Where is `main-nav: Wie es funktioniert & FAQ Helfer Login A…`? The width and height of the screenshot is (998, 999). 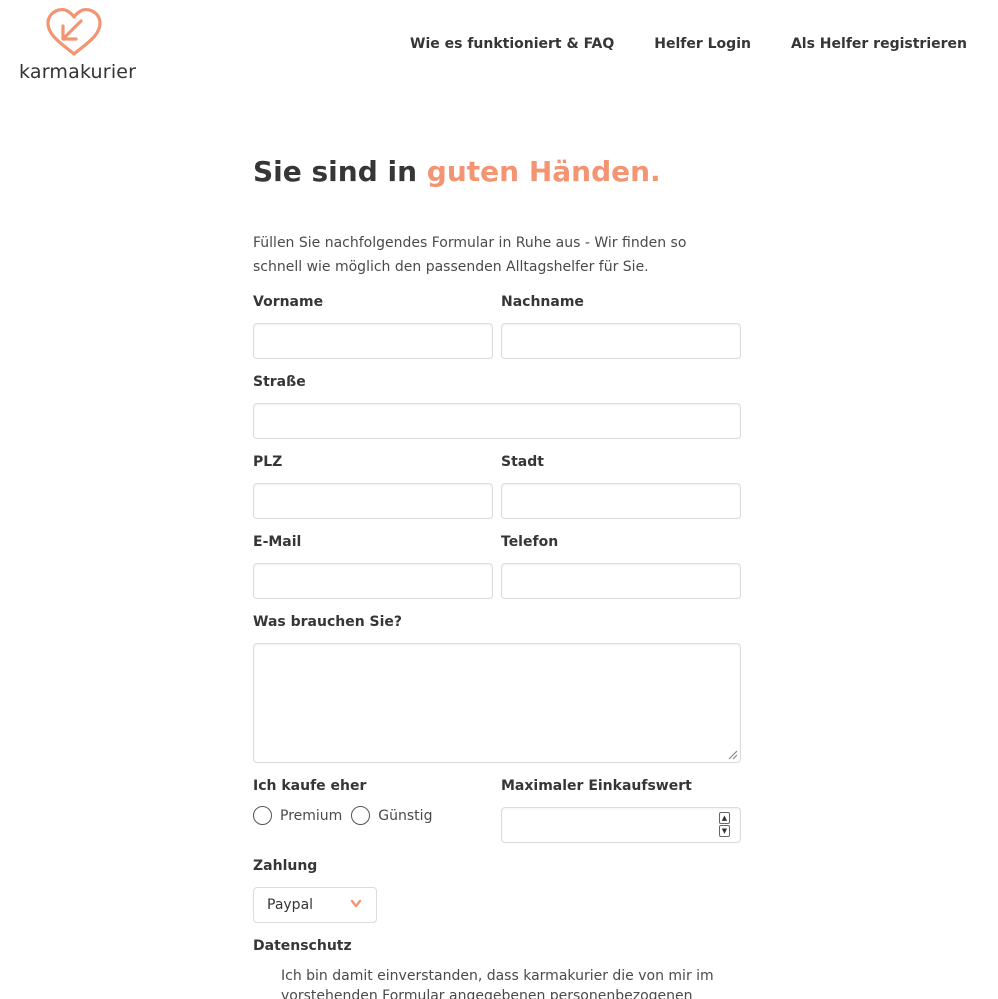 main-nav: Wie es funktioniert & FAQ Helfer Login A… is located at coordinates (688, 44).